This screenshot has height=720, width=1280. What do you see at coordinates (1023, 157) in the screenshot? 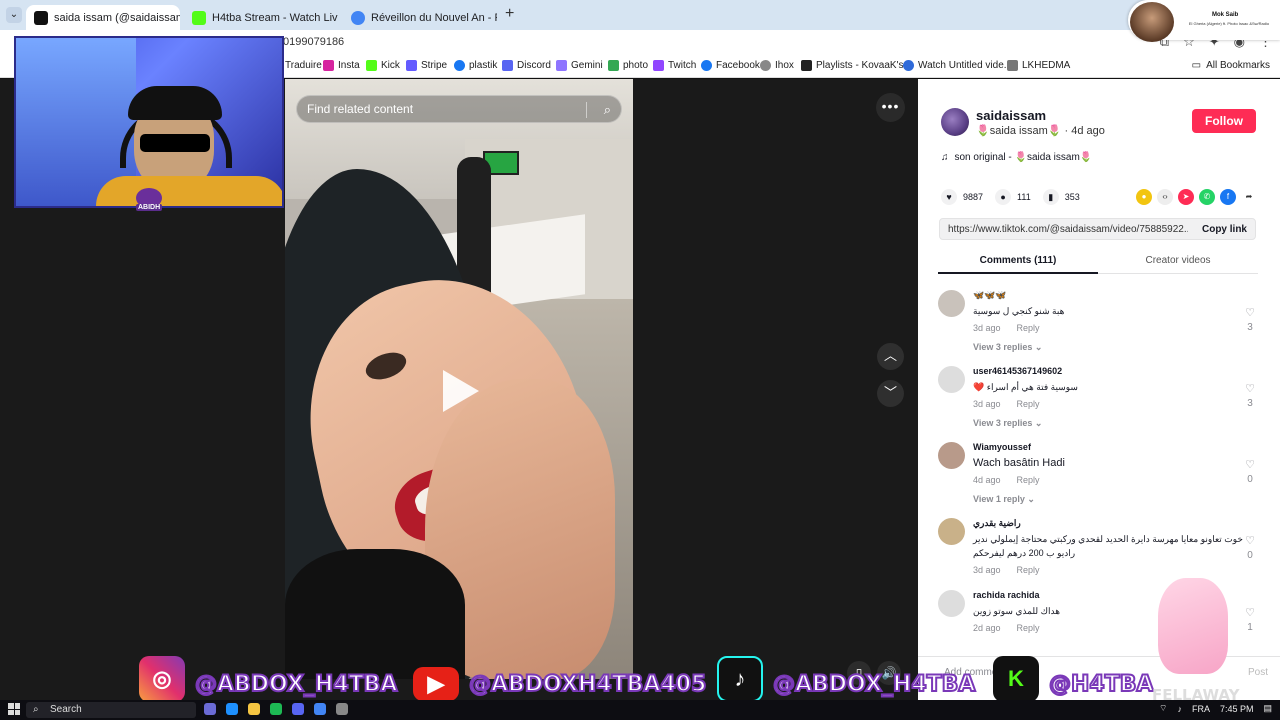
I see `music-title: son original - 🌷saida issam🌷` at bounding box center [1023, 157].